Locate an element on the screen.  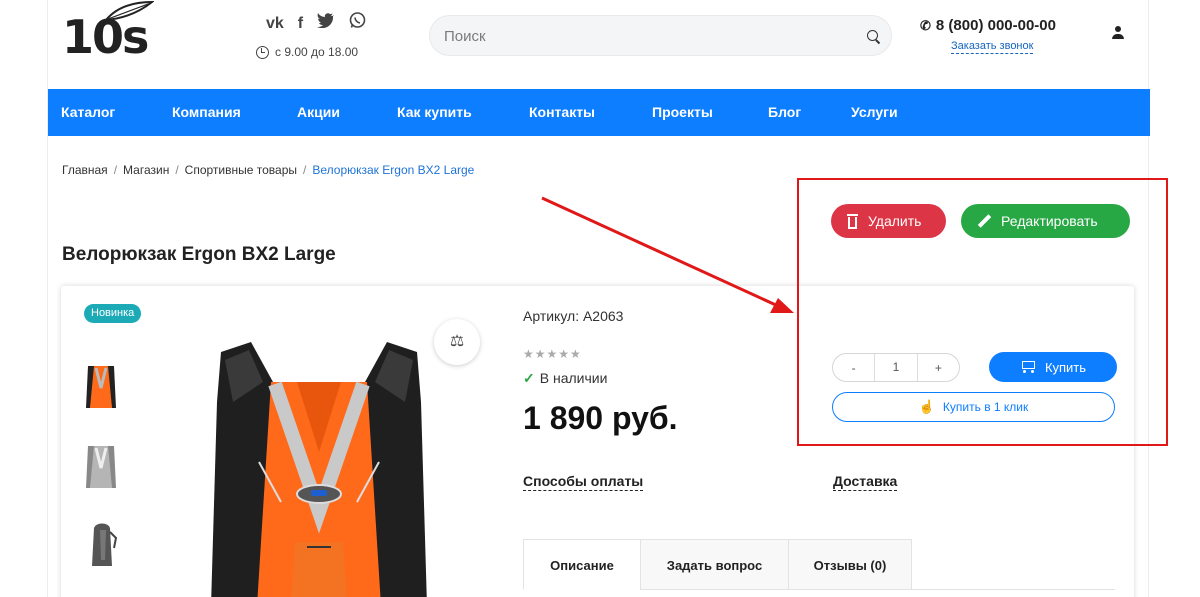
product-tabs: Описание Задать вопрос Отзывы (0) is located at coordinates (819, 564).